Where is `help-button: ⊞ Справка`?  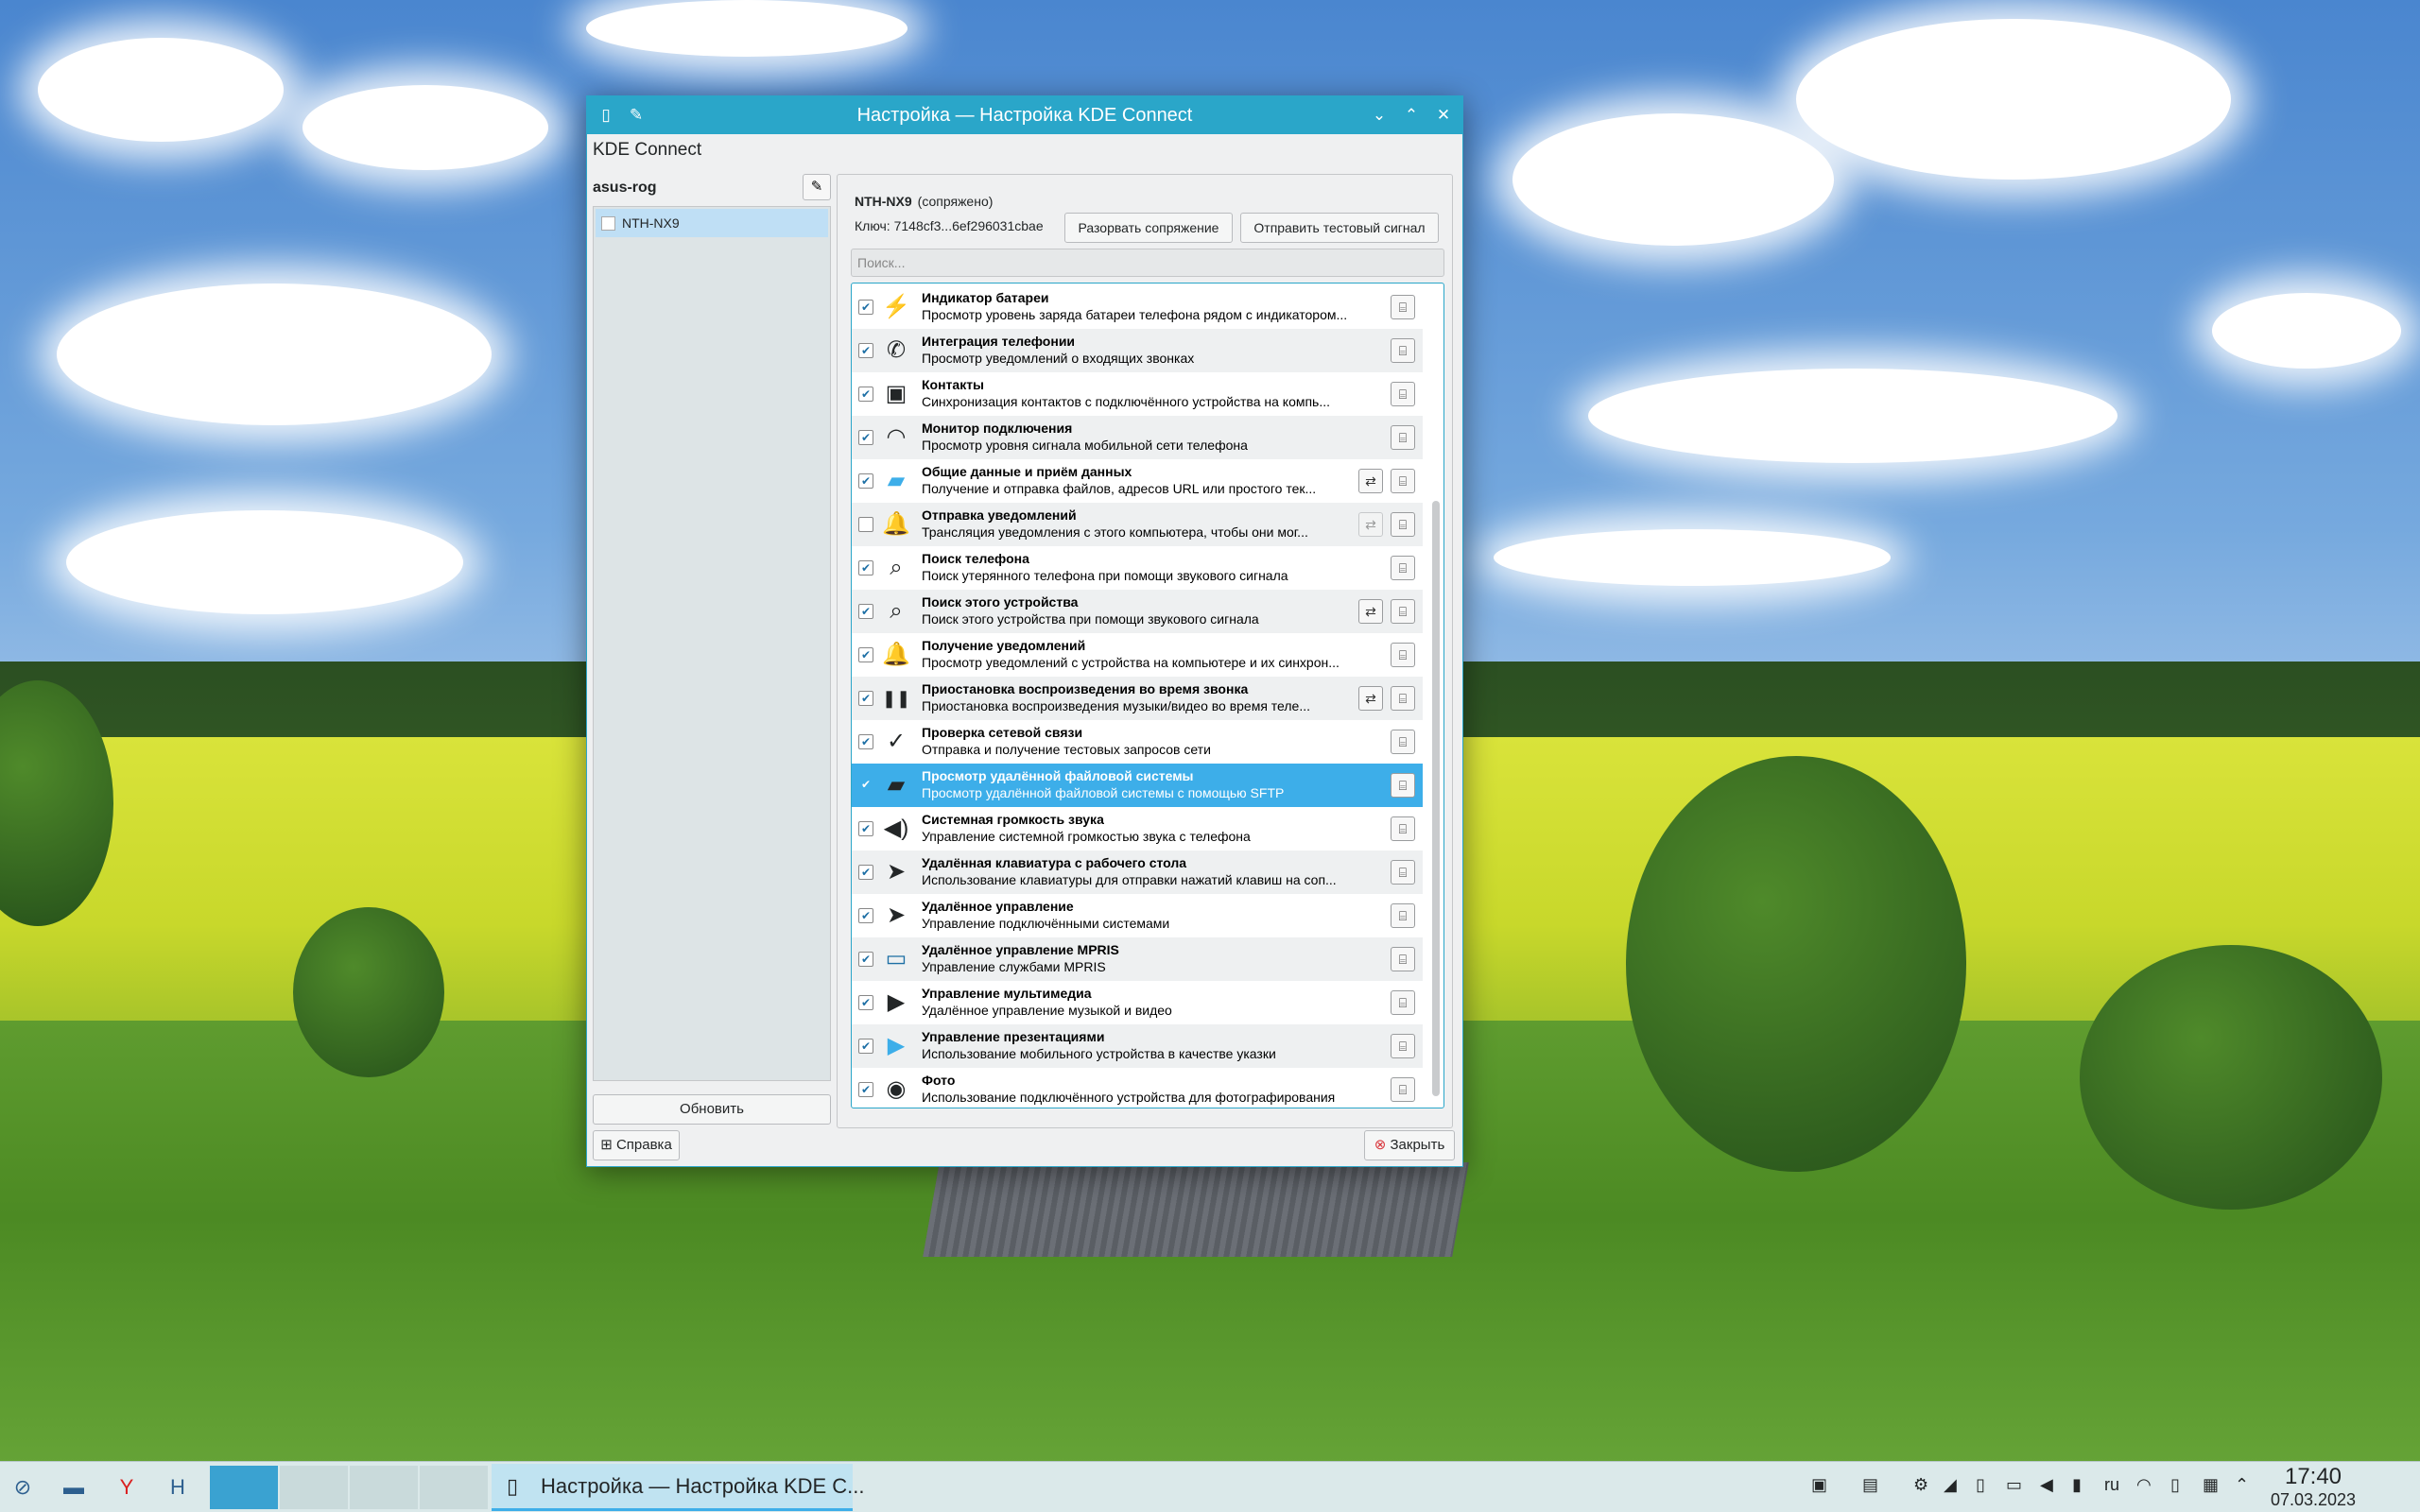 help-button: ⊞ Справка is located at coordinates (636, 1145).